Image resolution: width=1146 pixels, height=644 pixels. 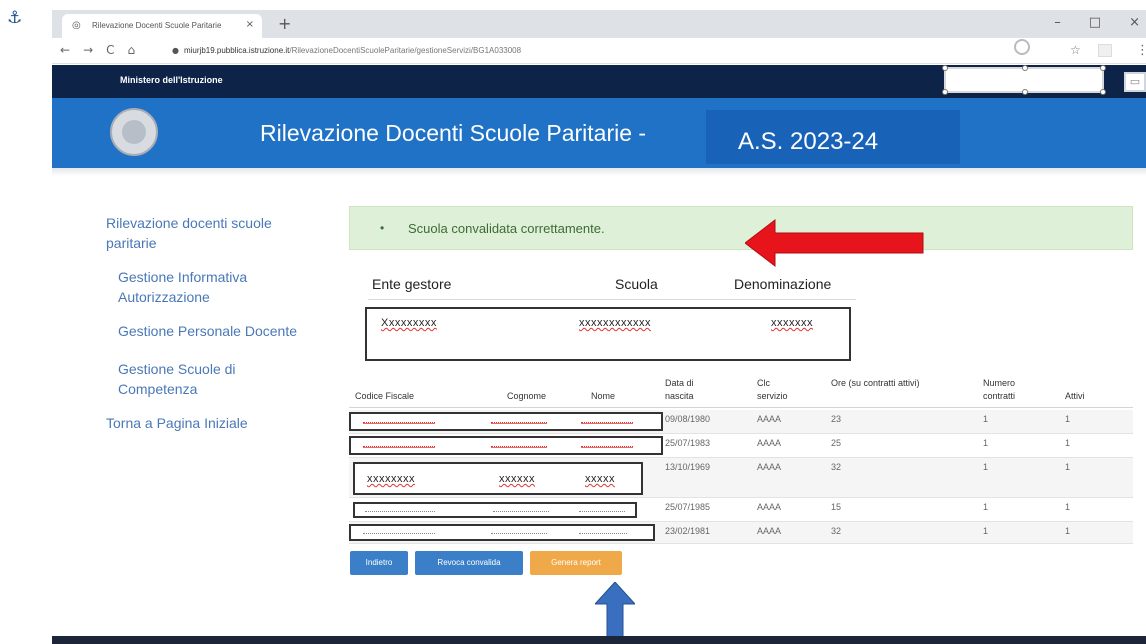 What do you see at coordinates (808, 141) in the screenshot?
I see `school-year-label: A.S. 2023-24` at bounding box center [808, 141].